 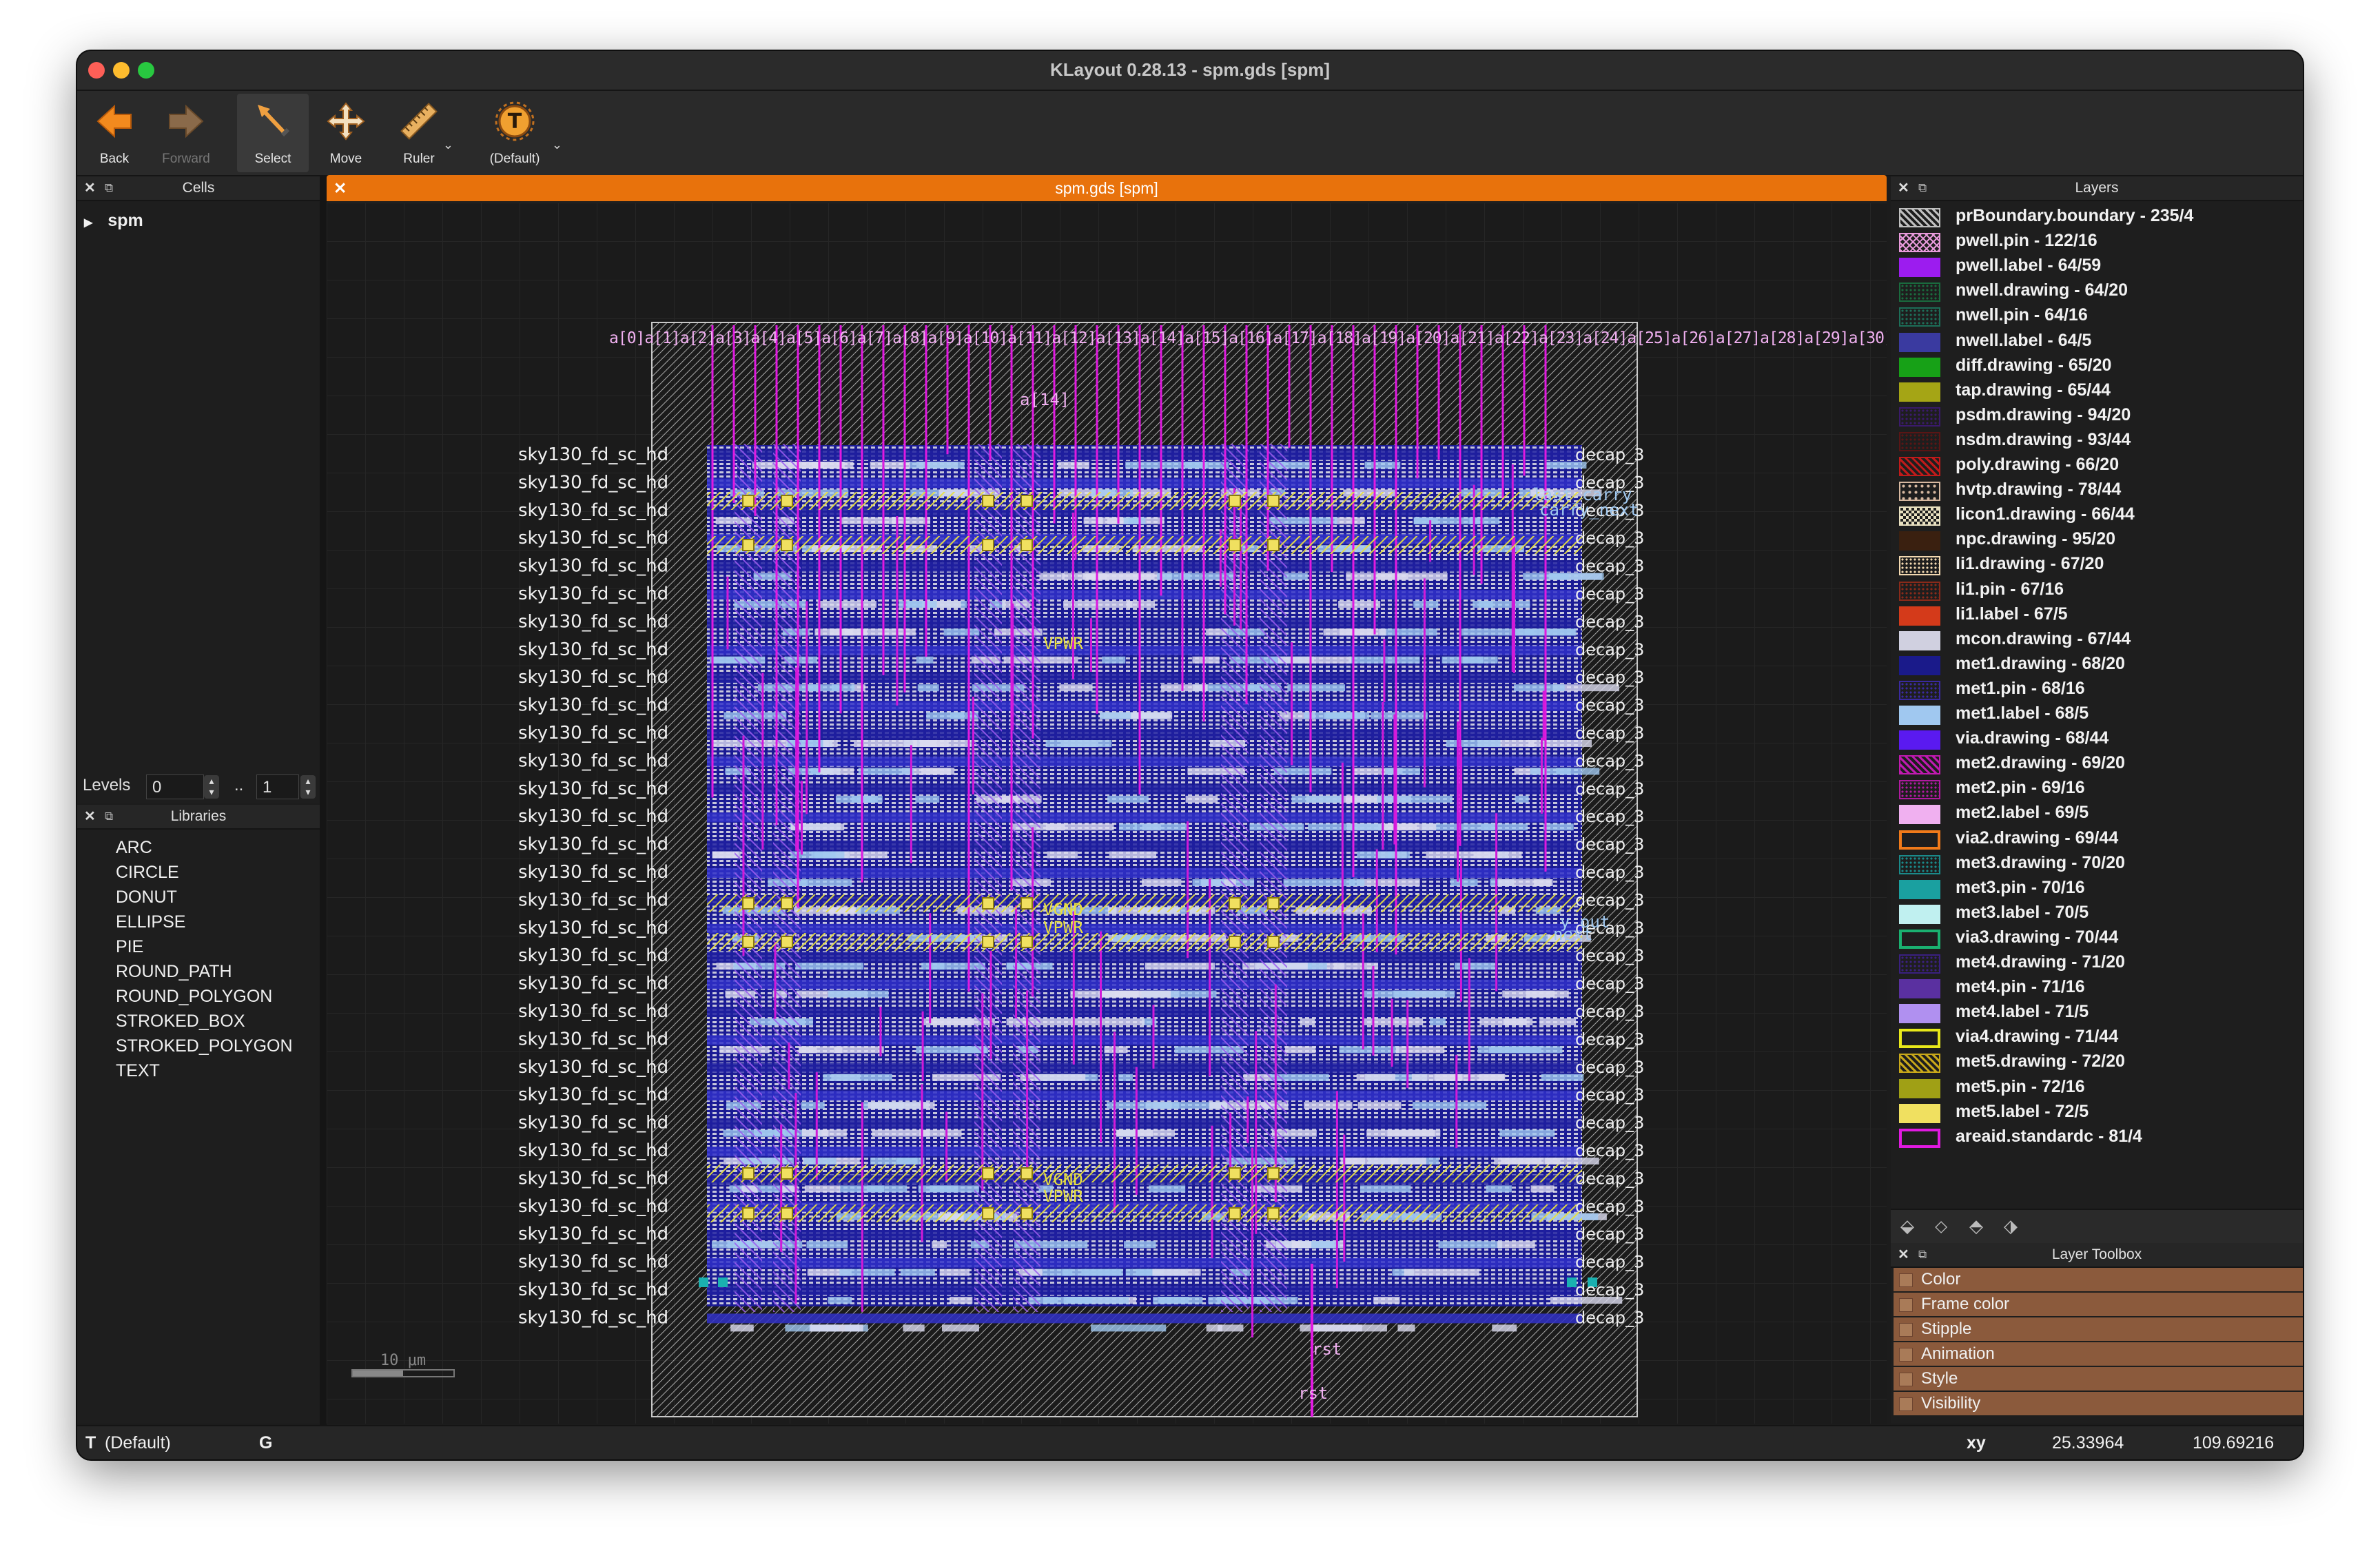 What do you see at coordinates (134, 848) in the screenshot?
I see `library-item: ARC` at bounding box center [134, 848].